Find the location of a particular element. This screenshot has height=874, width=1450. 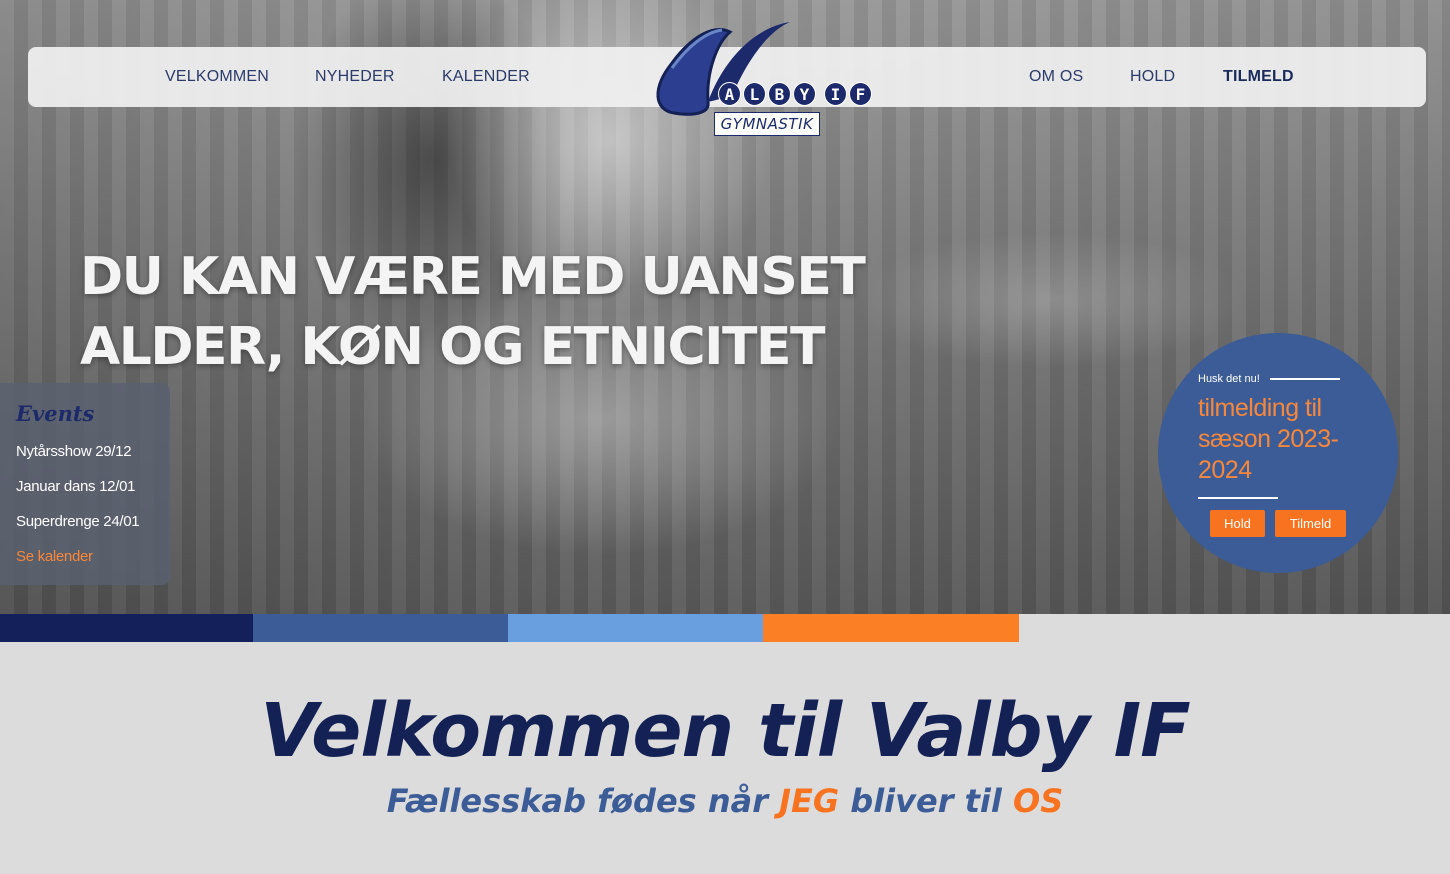

nav-link-kalender: KALENDER is located at coordinates (486, 77).